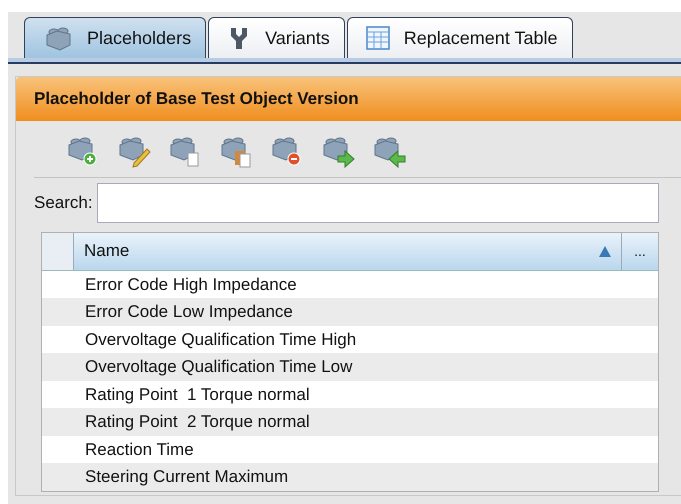 This screenshot has width=681, height=504. I want to click on panel-header: Placeholder of Base Test Object Version, so click(348, 98).